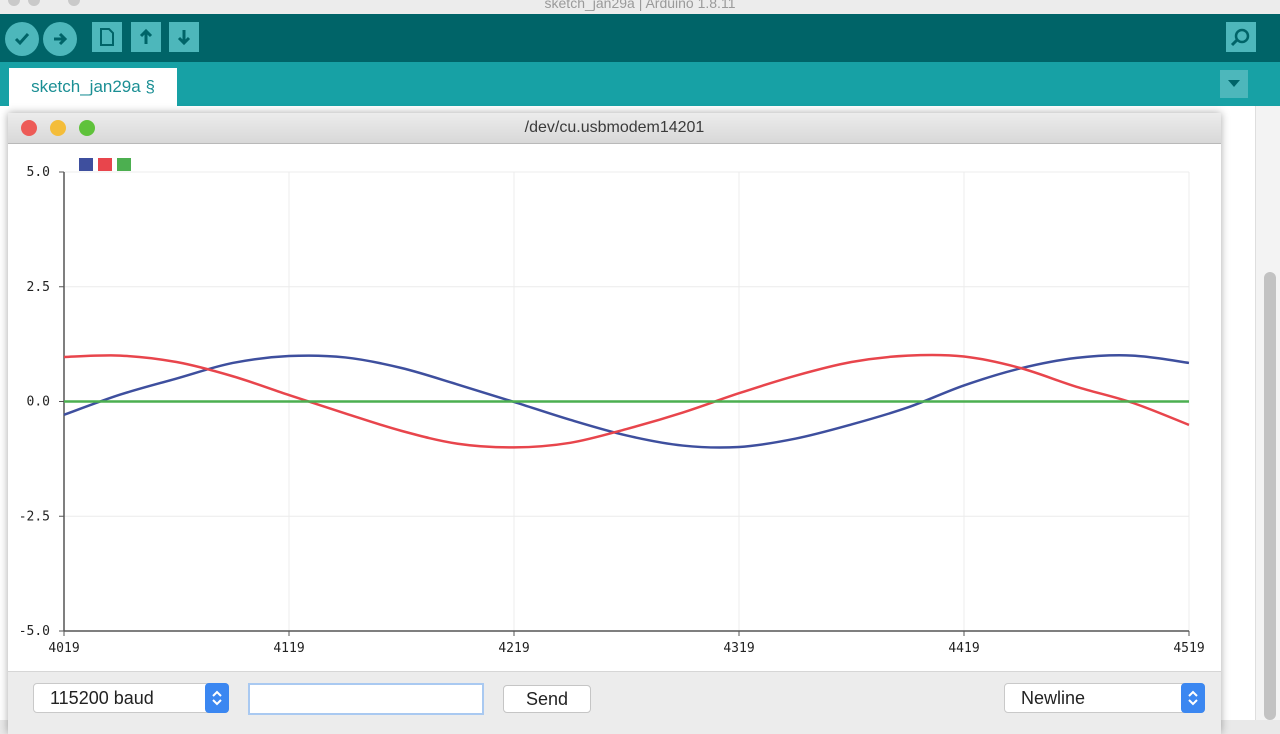 Image resolution: width=1280 pixels, height=734 pixels. I want to click on plotter-title-bar: /dev/cu.usbmodem14201, so click(614, 128).